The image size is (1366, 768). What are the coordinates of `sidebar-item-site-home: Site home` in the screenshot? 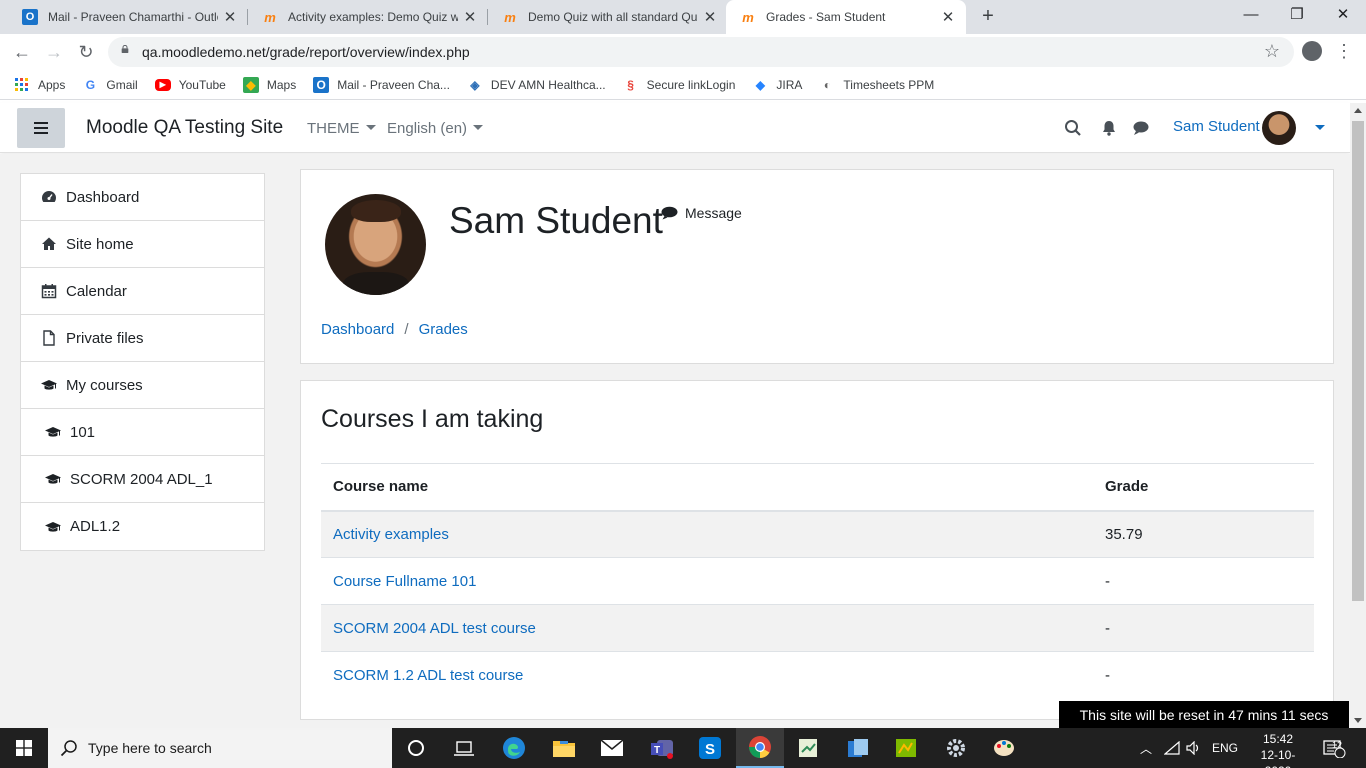 It's located at (142, 244).